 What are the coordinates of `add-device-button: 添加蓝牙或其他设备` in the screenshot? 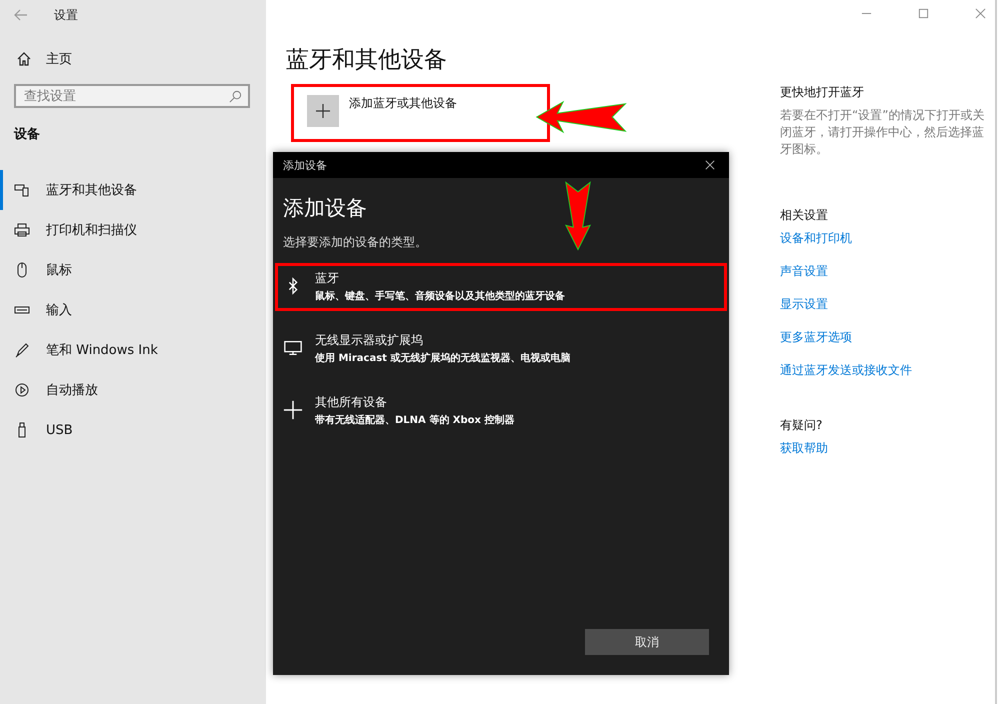 It's located at (420, 113).